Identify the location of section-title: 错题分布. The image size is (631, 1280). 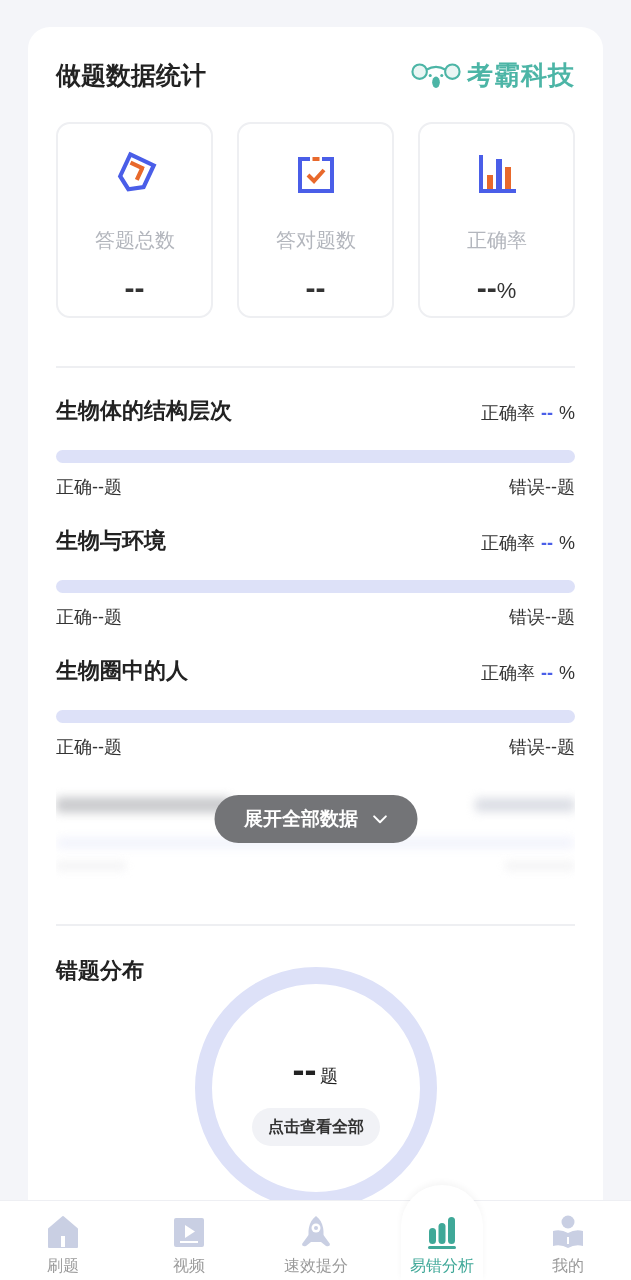
(100, 971).